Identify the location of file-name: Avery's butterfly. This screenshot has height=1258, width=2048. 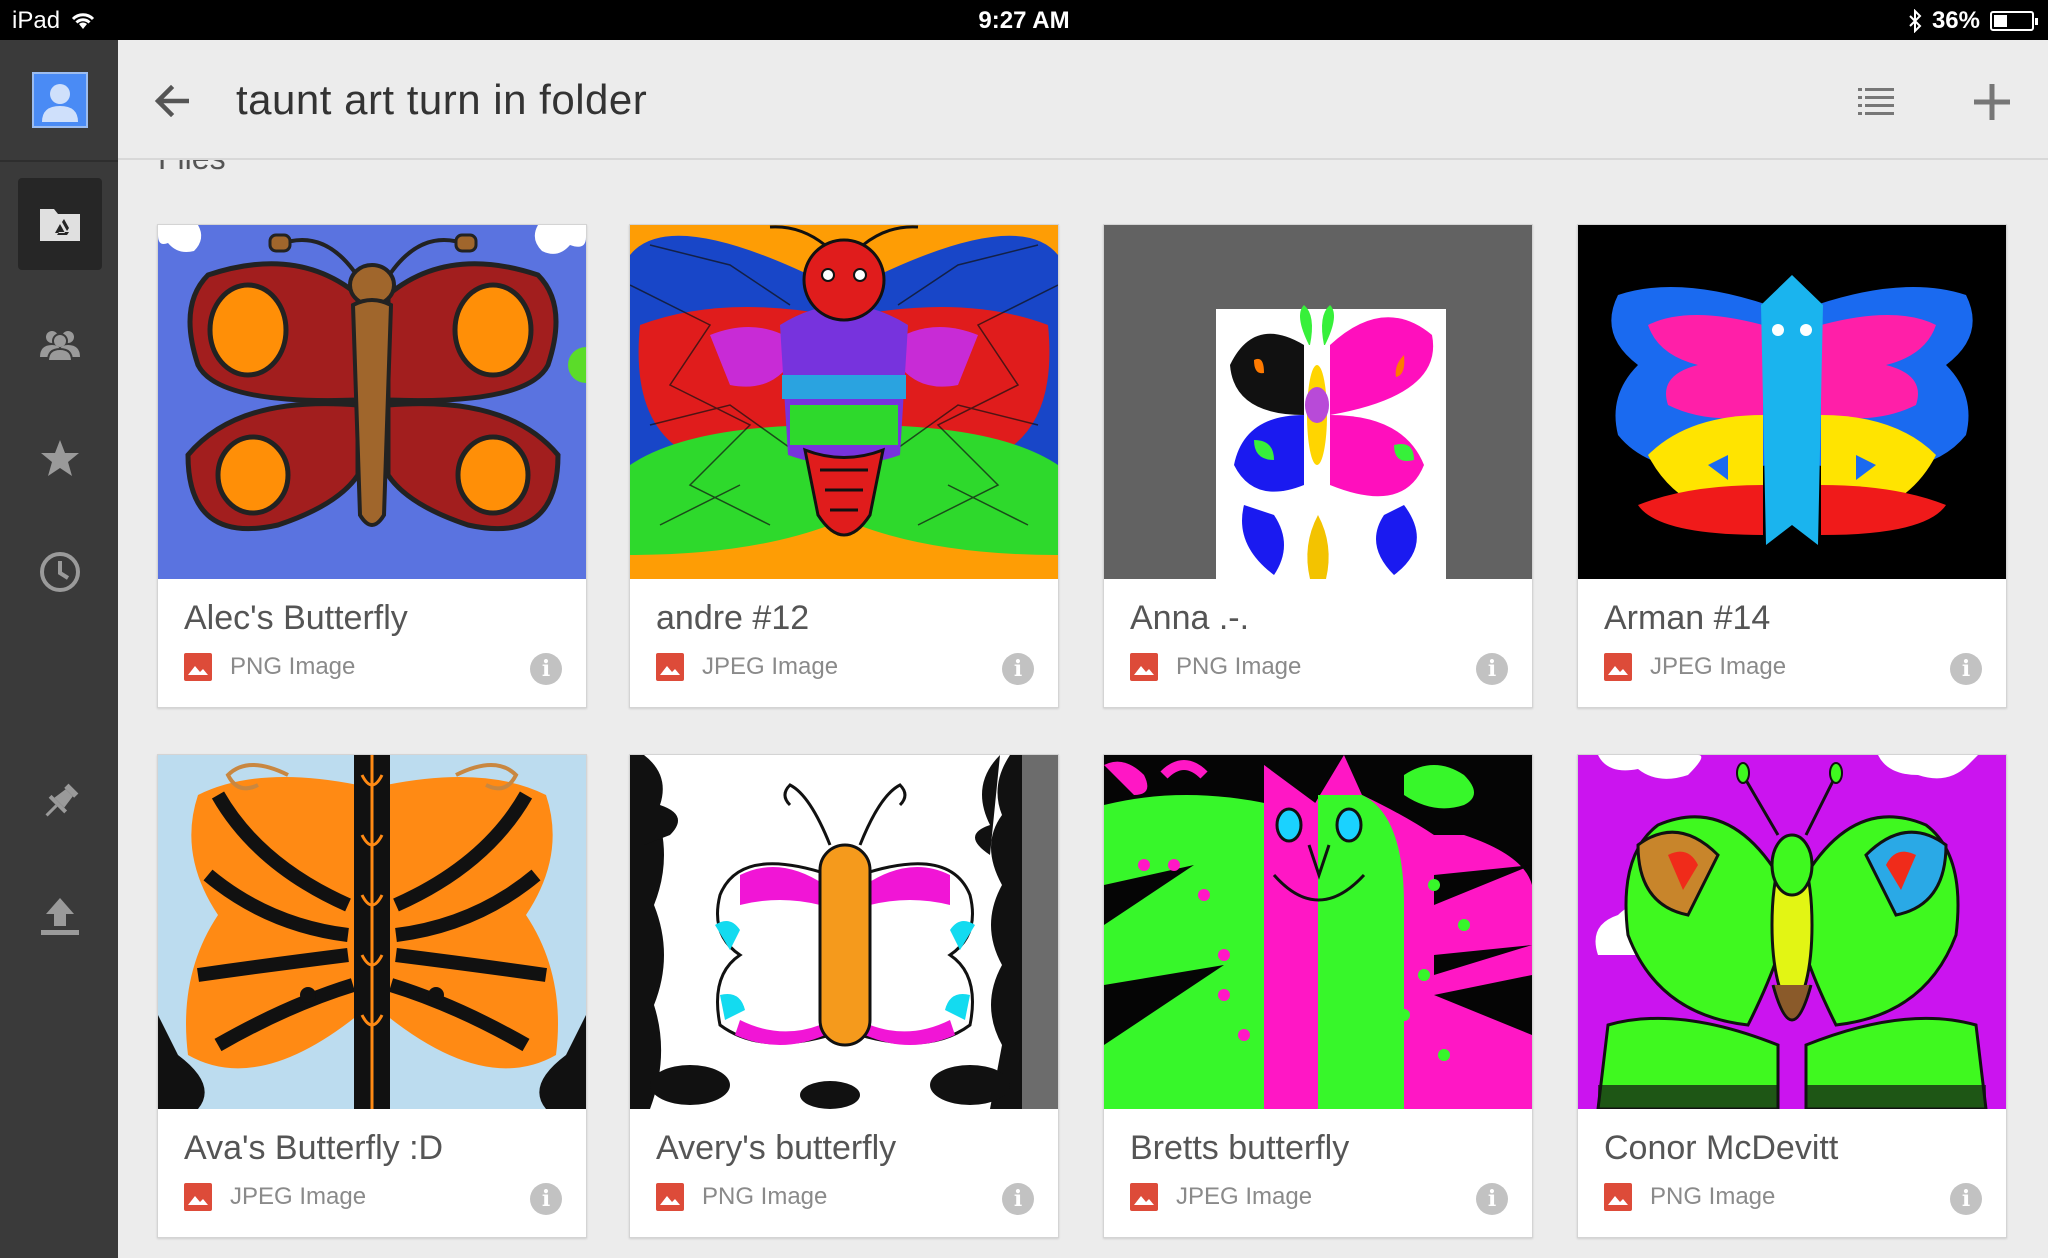
(776, 1148).